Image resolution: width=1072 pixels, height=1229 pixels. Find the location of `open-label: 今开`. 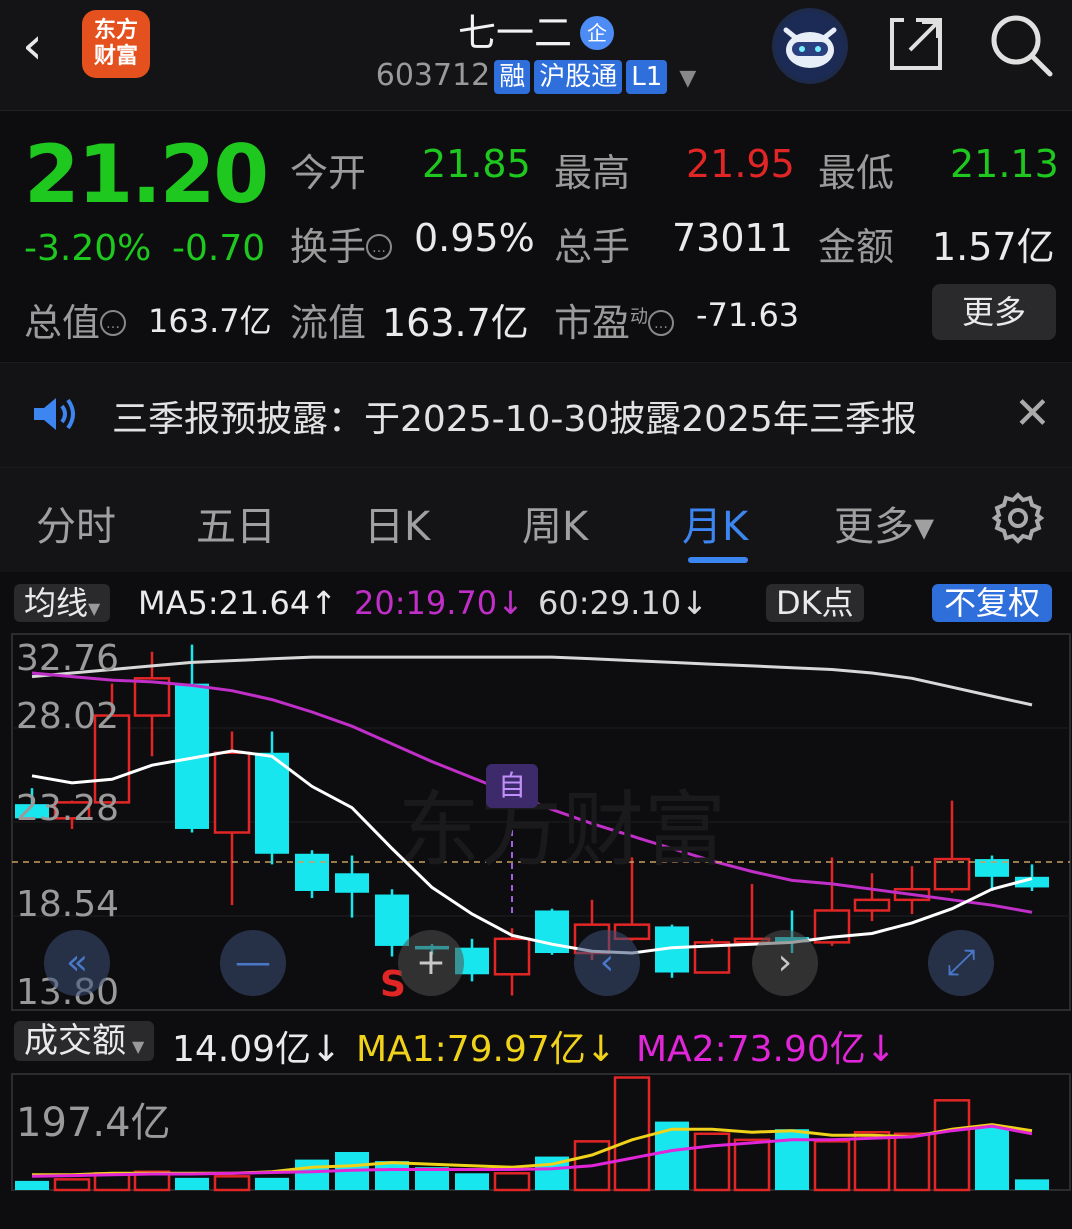

open-label: 今开 is located at coordinates (328, 173).